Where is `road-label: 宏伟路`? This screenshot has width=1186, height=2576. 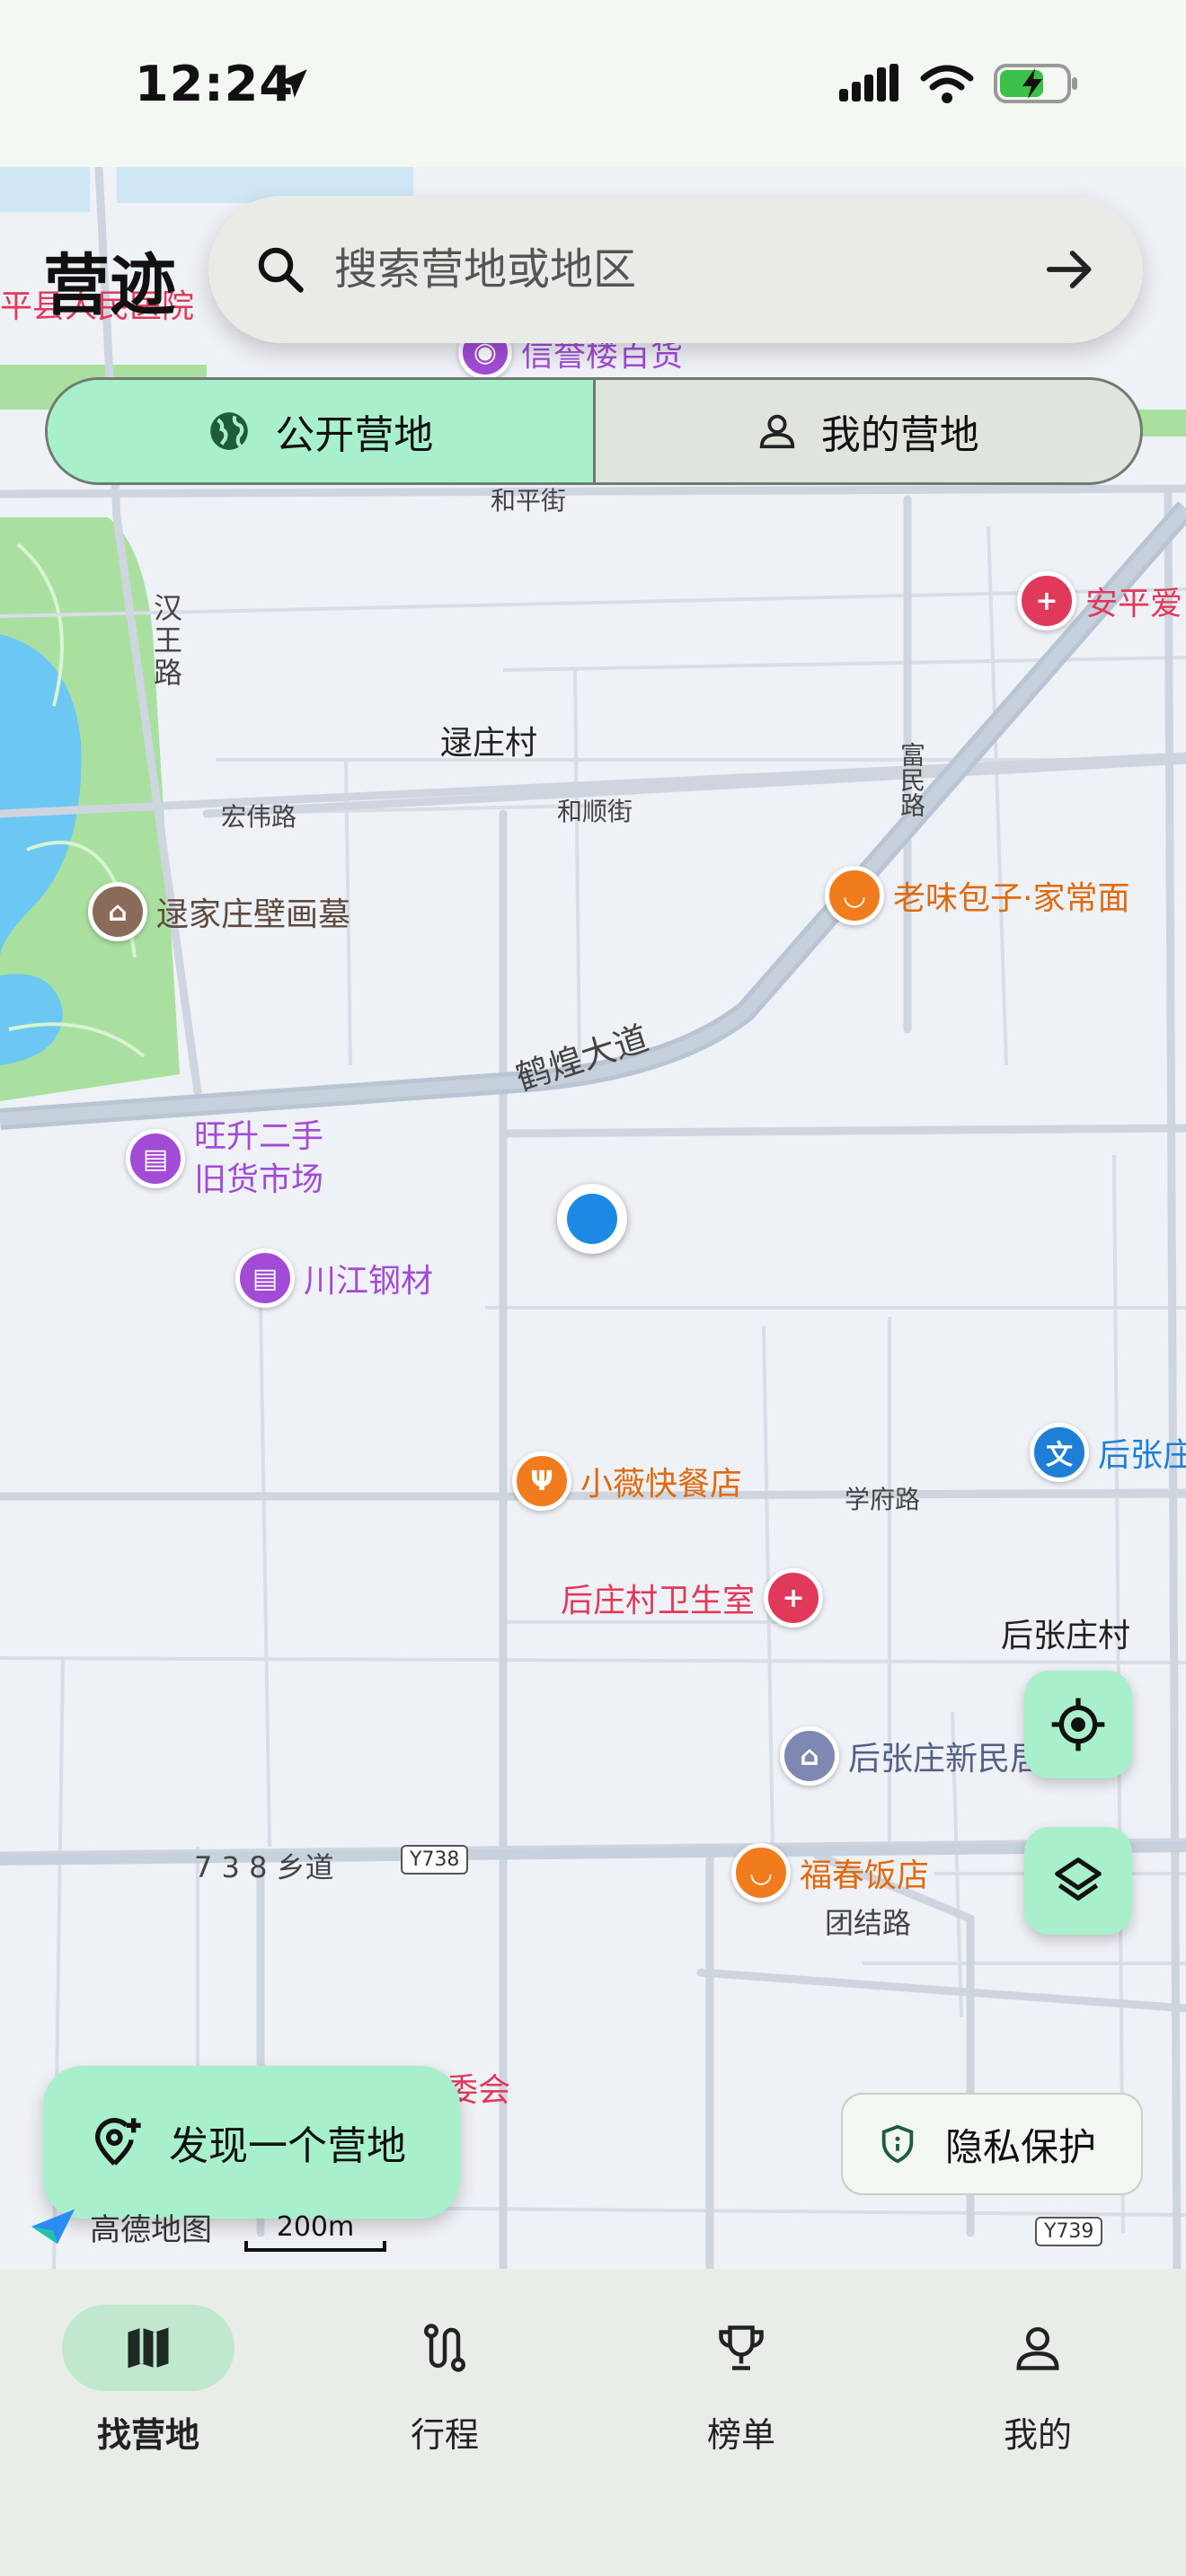
road-label: 宏伟路 is located at coordinates (259, 817).